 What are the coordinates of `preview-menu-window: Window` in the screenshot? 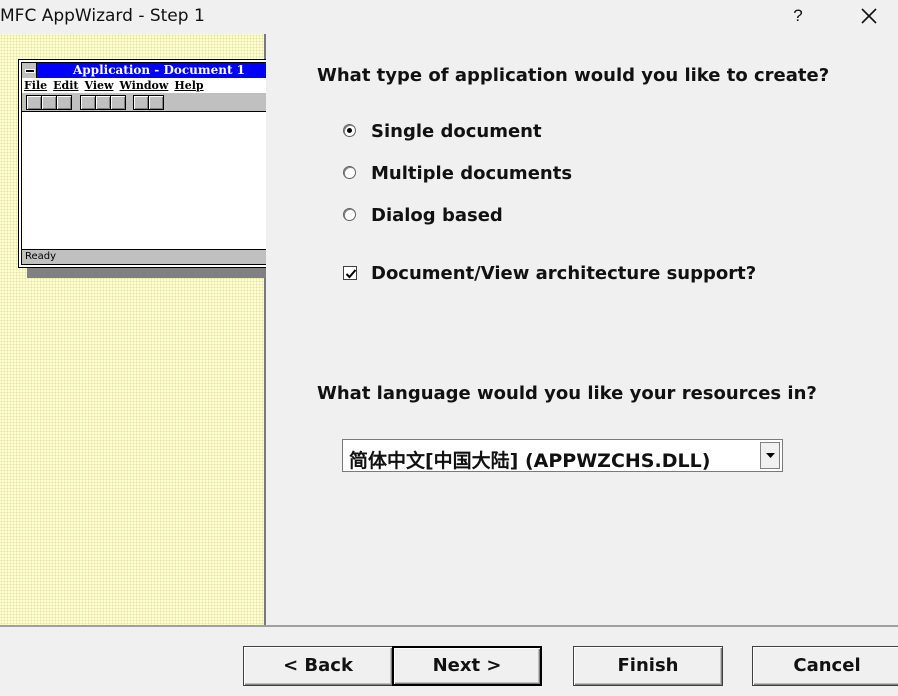 It's located at (144, 85).